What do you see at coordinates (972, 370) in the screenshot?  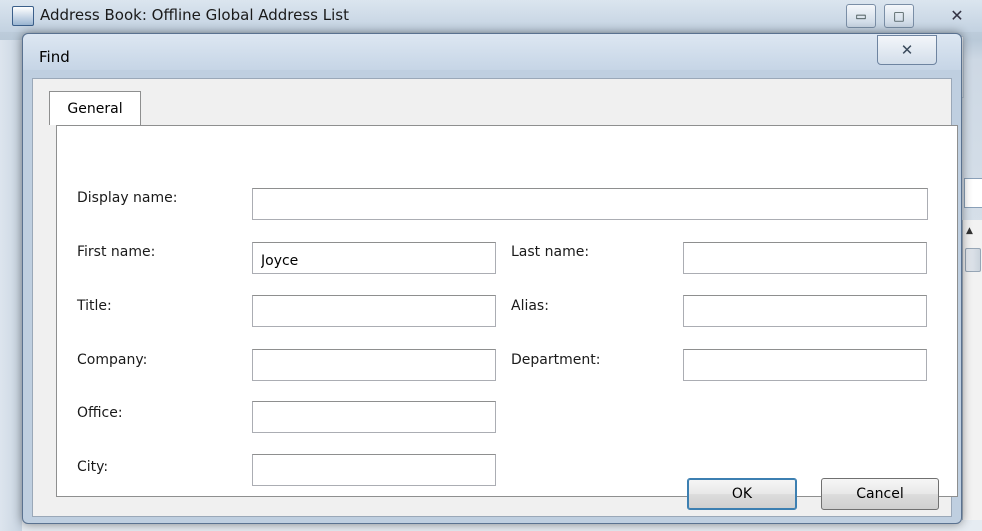 I see `address-book-list-scrollbar: ▲` at bounding box center [972, 370].